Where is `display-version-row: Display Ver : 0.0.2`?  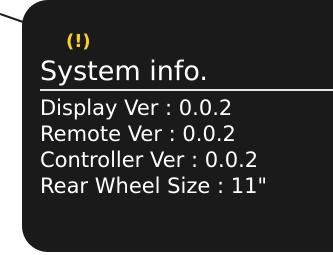
display-version-row: Display Ver : 0.0.2 is located at coordinates (136, 108).